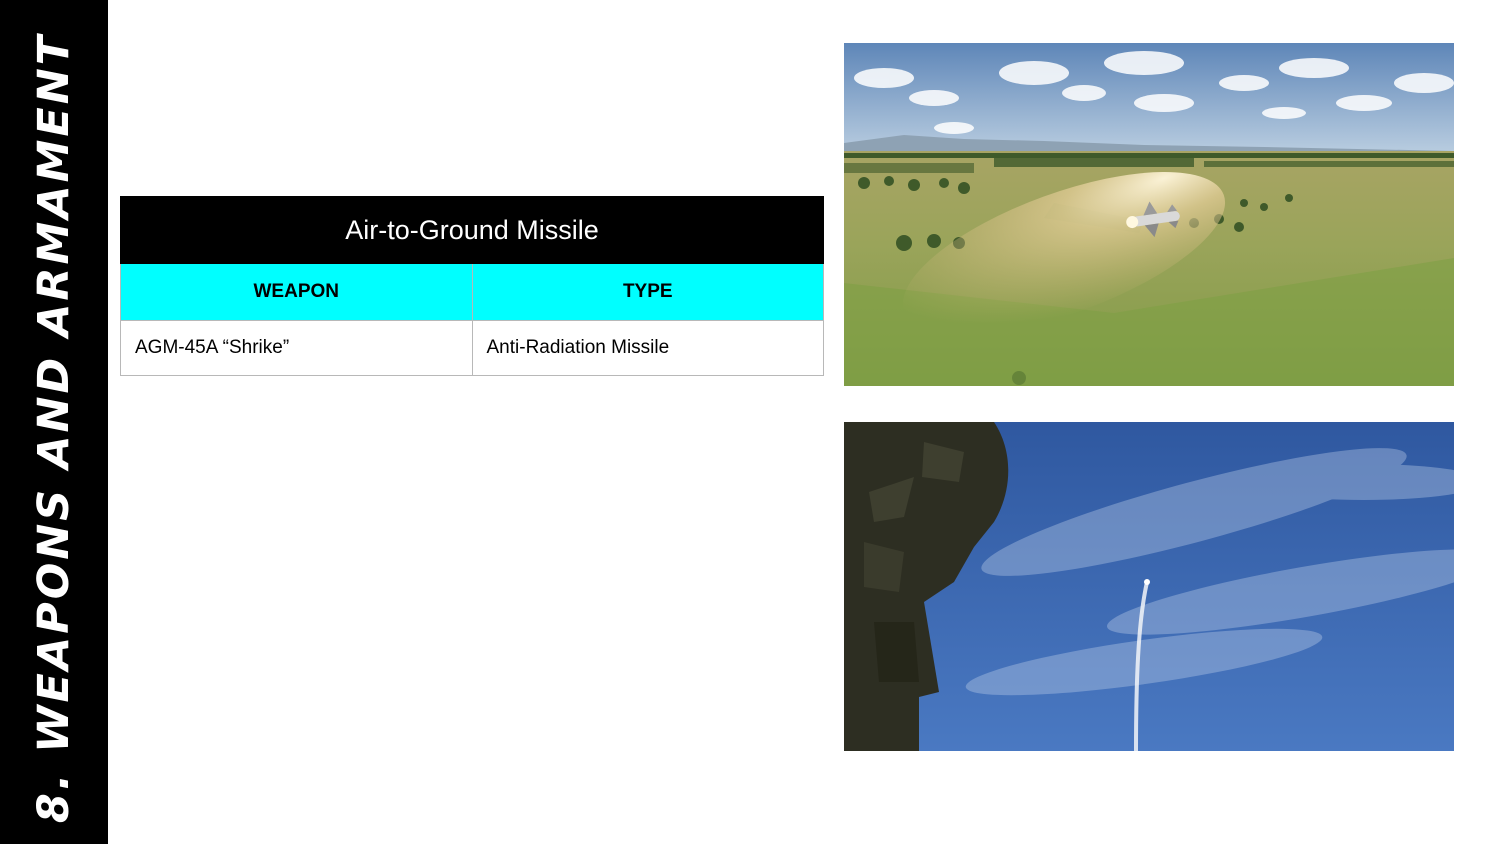 This screenshot has width=1500, height=844. Describe the element at coordinates (647, 292) in the screenshot. I see `type-column-header: TYPE` at that location.